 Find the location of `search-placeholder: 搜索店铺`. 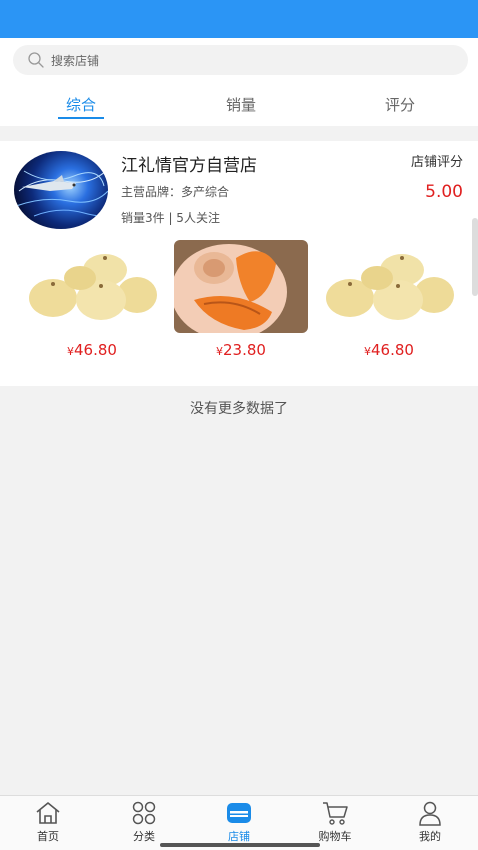

search-placeholder: 搜索店铺 is located at coordinates (75, 60).